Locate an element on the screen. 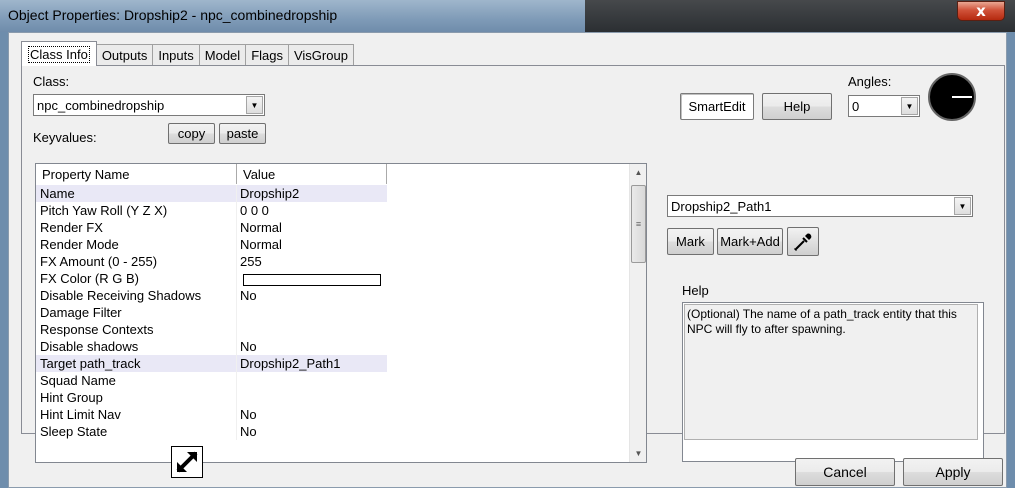 The image size is (1015, 488). eyedropper-button is located at coordinates (803, 241).